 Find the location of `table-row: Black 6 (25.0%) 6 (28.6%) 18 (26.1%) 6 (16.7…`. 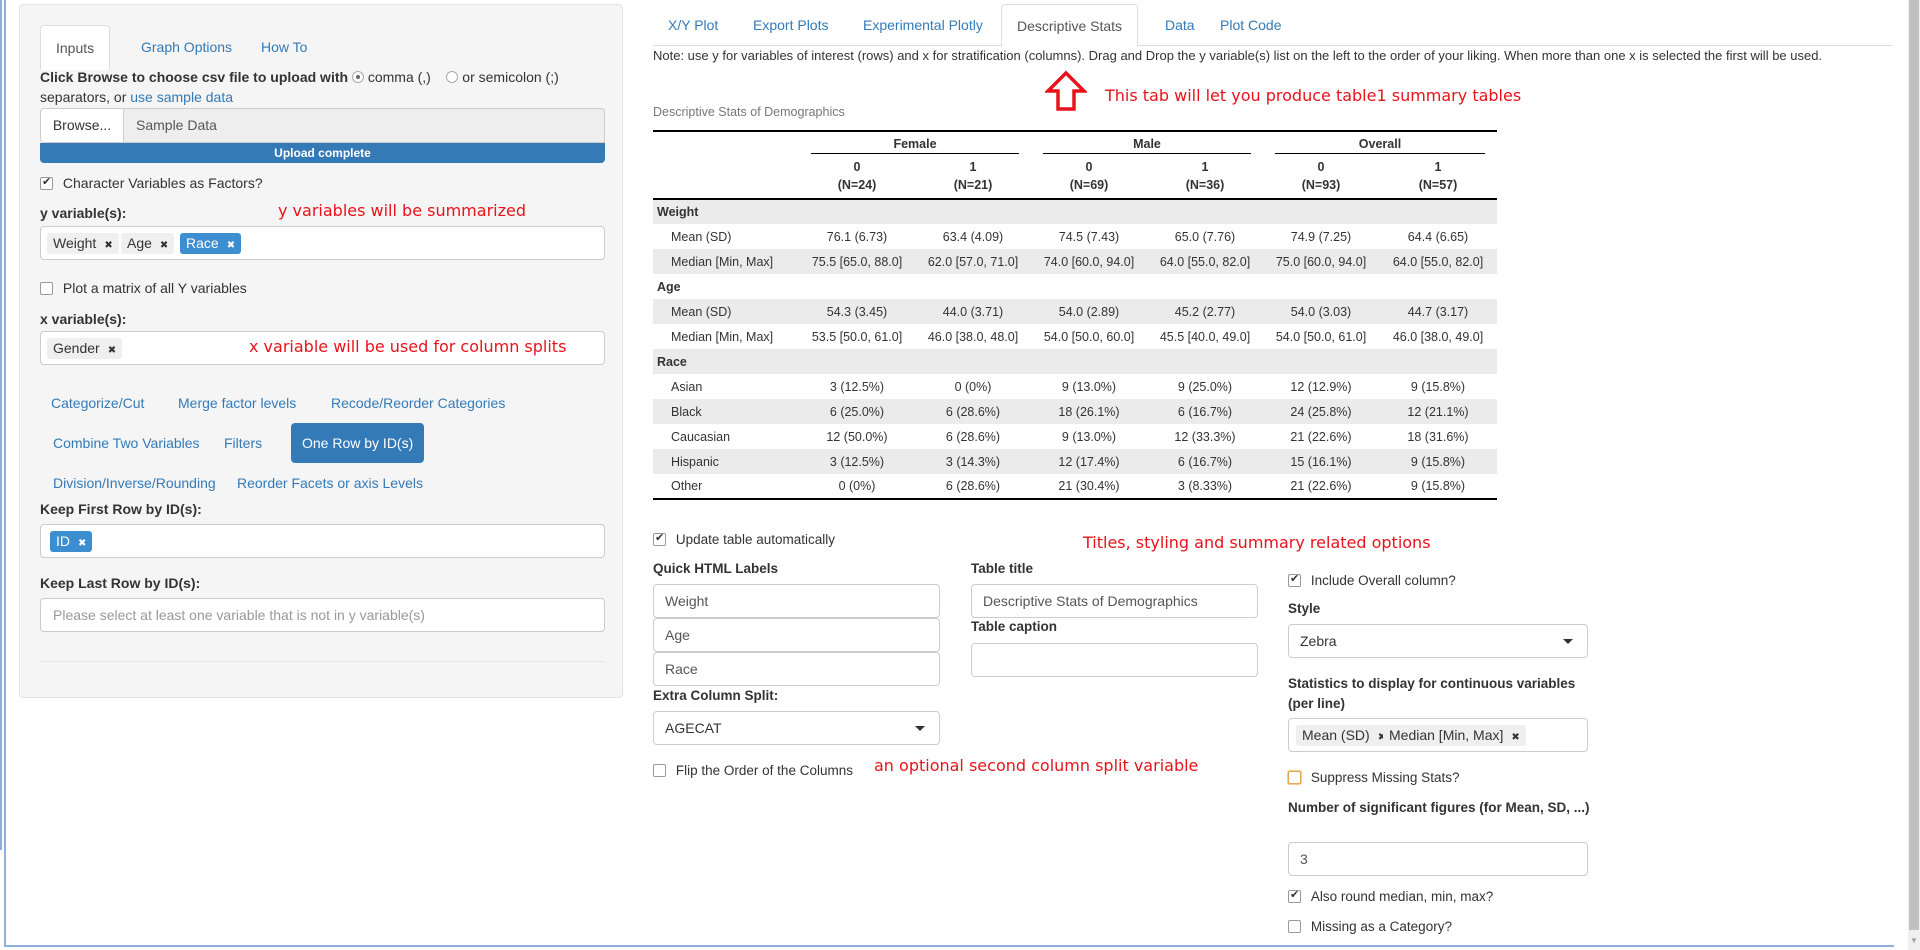

table-row: Black 6 (25.0%) 6 (28.6%) 18 (26.1%) 6 (16.7… is located at coordinates (1075, 411).